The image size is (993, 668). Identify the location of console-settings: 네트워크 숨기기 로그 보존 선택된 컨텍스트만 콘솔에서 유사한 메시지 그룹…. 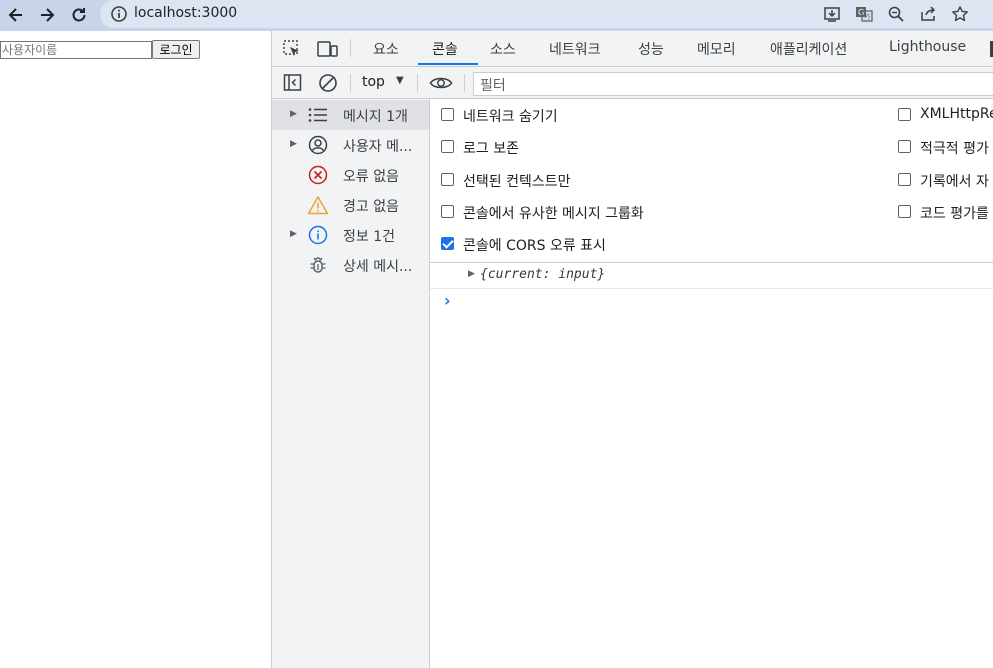
(711, 181).